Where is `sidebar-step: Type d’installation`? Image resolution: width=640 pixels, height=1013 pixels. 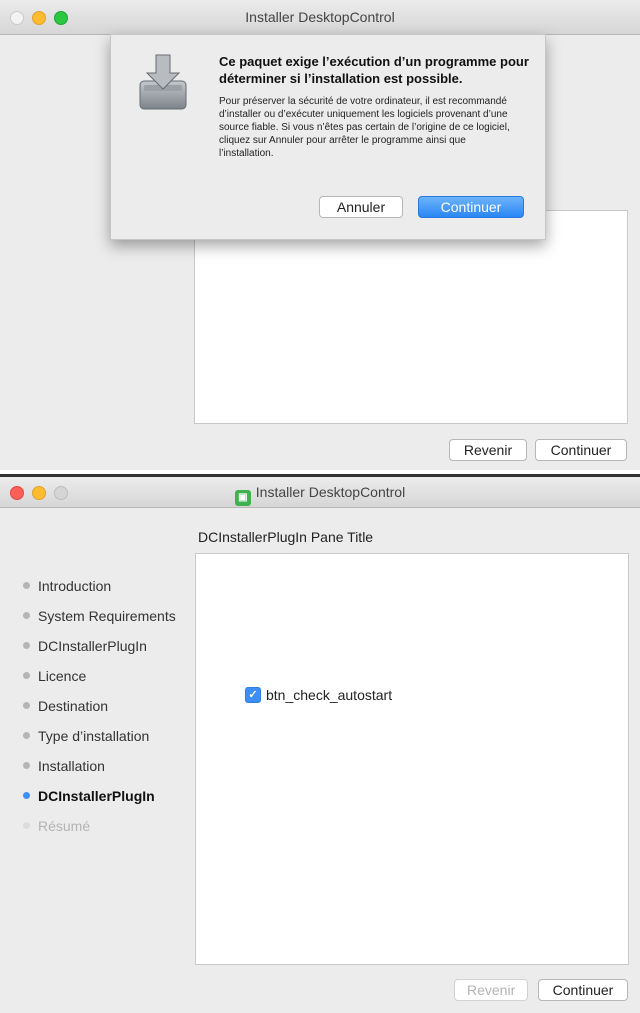 sidebar-step: Type d’installation is located at coordinates (103, 736).